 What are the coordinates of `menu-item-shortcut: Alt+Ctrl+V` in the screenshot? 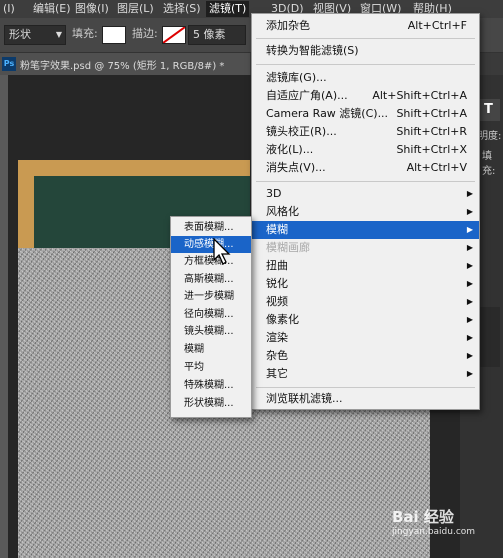 It's located at (436, 167).